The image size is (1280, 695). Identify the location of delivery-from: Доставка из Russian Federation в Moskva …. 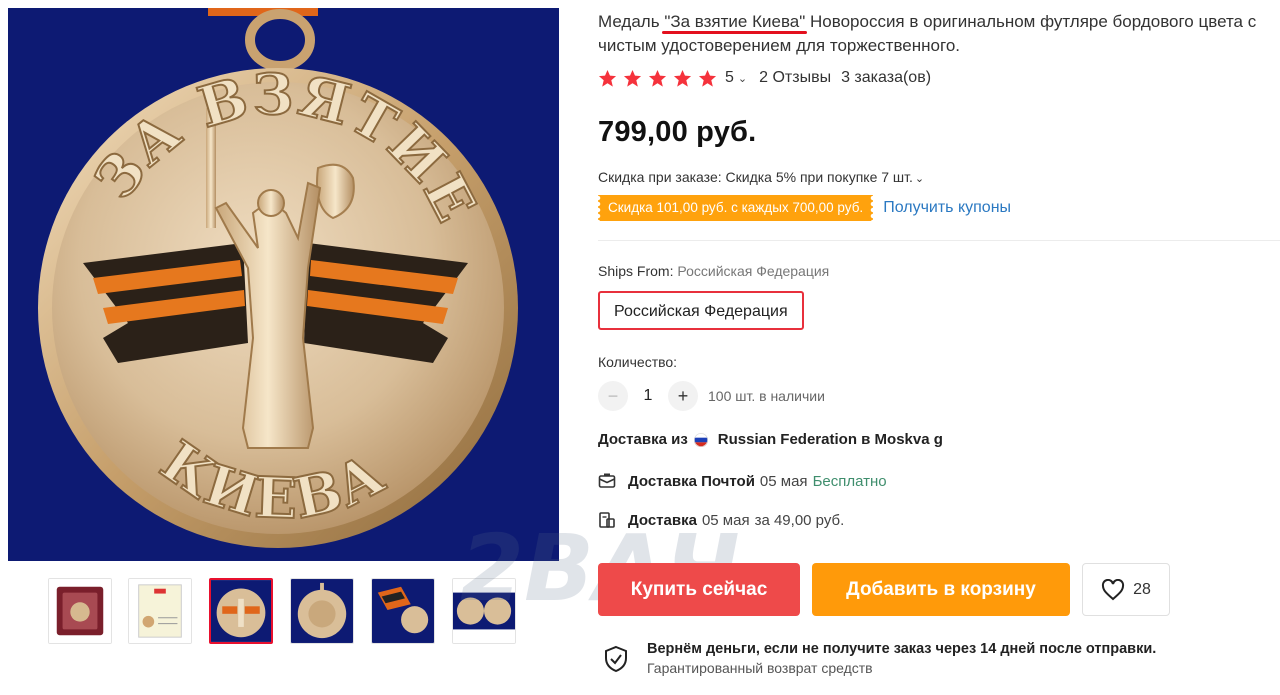
(770, 439).